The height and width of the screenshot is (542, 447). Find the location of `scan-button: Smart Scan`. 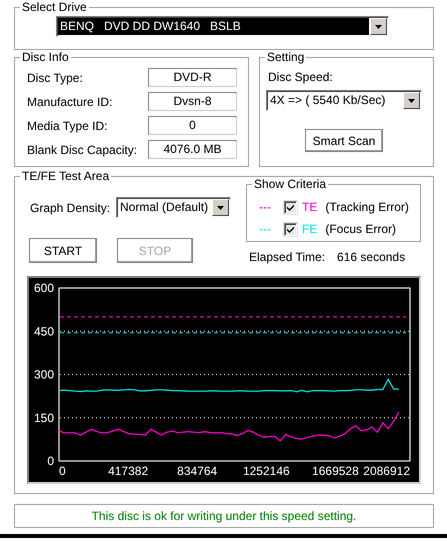

scan-button: Smart Scan is located at coordinates (344, 140).